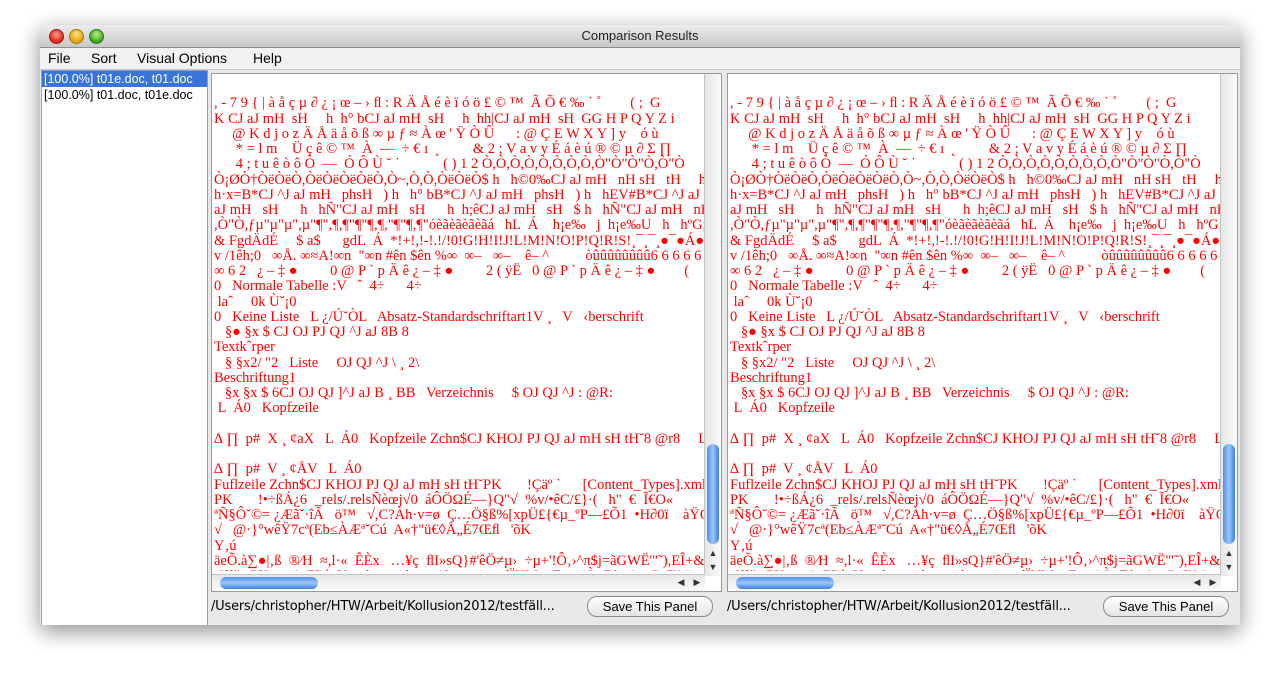 This screenshot has height=680, width=1280. Describe the element at coordinates (974, 582) in the screenshot. I see `right-horizontal-scrollbar: ◀ ▶` at that location.